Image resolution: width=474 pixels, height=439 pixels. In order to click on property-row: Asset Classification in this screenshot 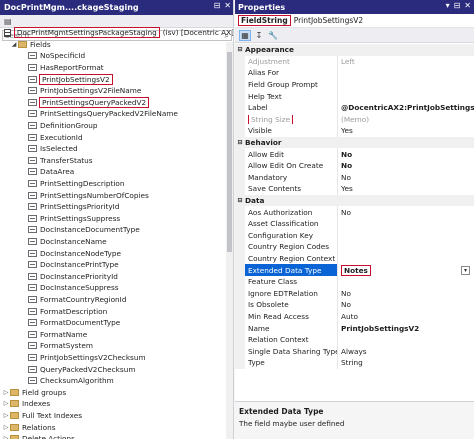, I will do `click(354, 224)`.